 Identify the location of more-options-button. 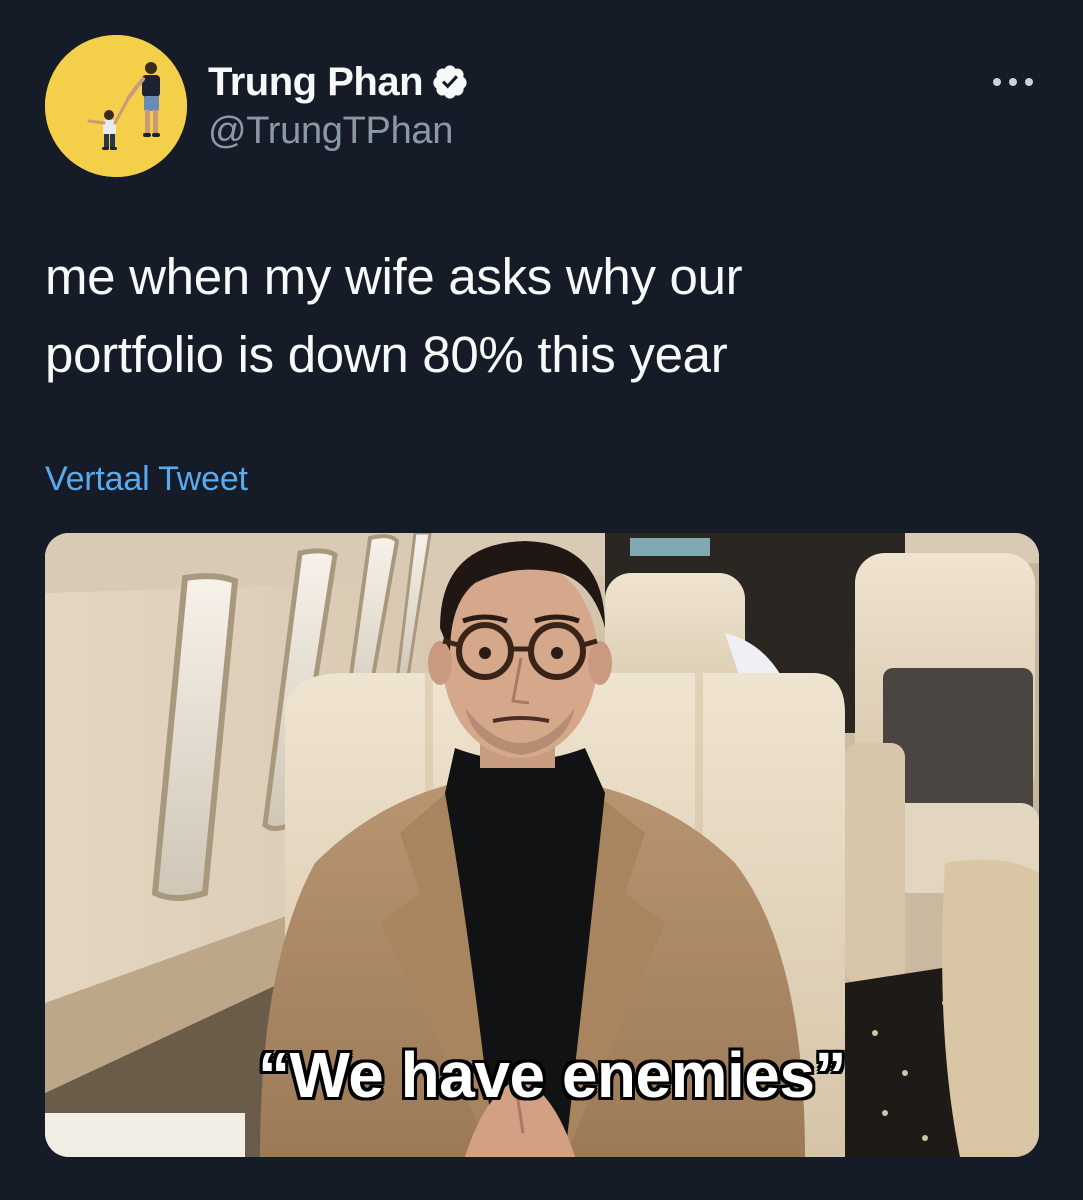
(1013, 82).